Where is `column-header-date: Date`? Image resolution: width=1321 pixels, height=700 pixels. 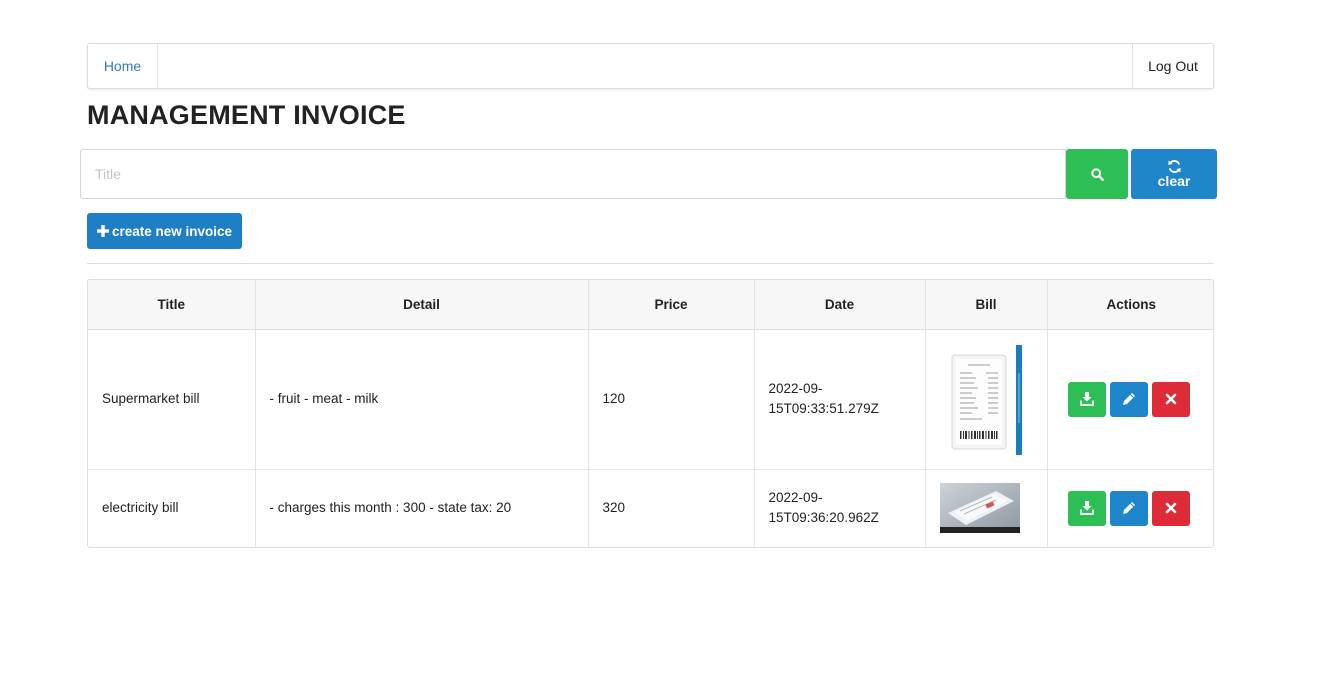
column-header-date: Date is located at coordinates (840, 305).